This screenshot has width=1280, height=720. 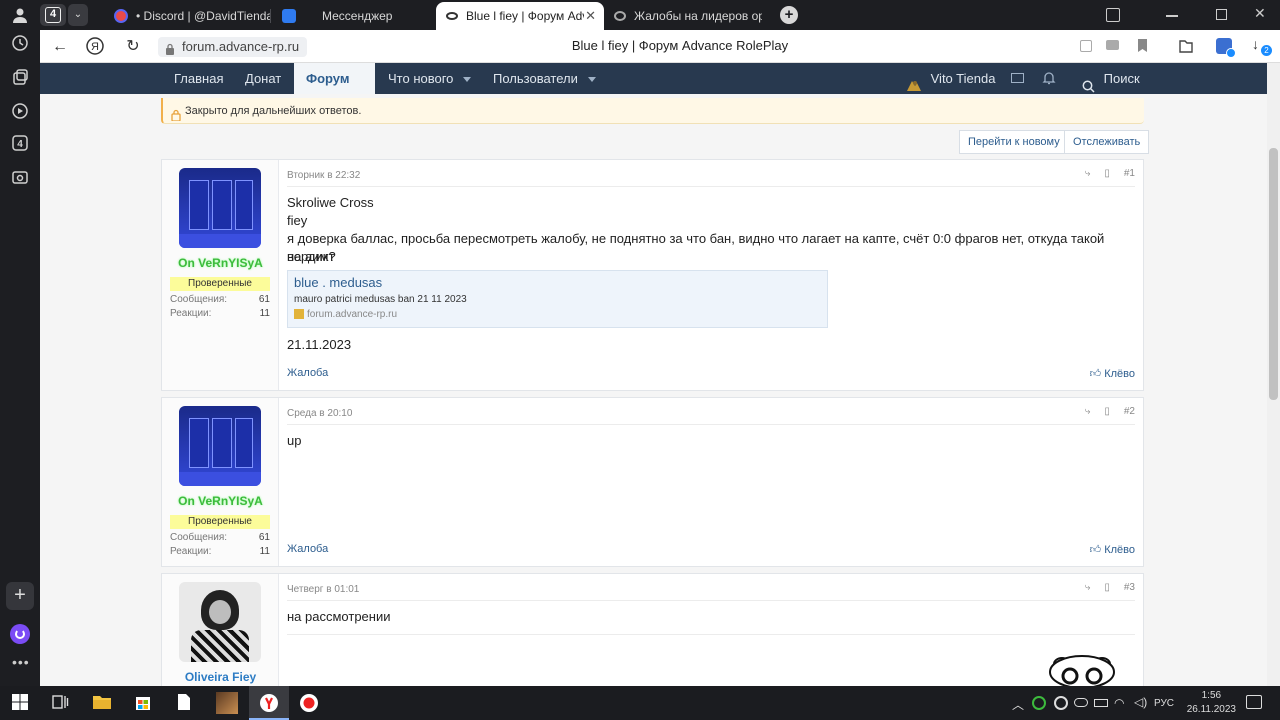 I want to click on recorder-icon, so click(x=309, y=703).